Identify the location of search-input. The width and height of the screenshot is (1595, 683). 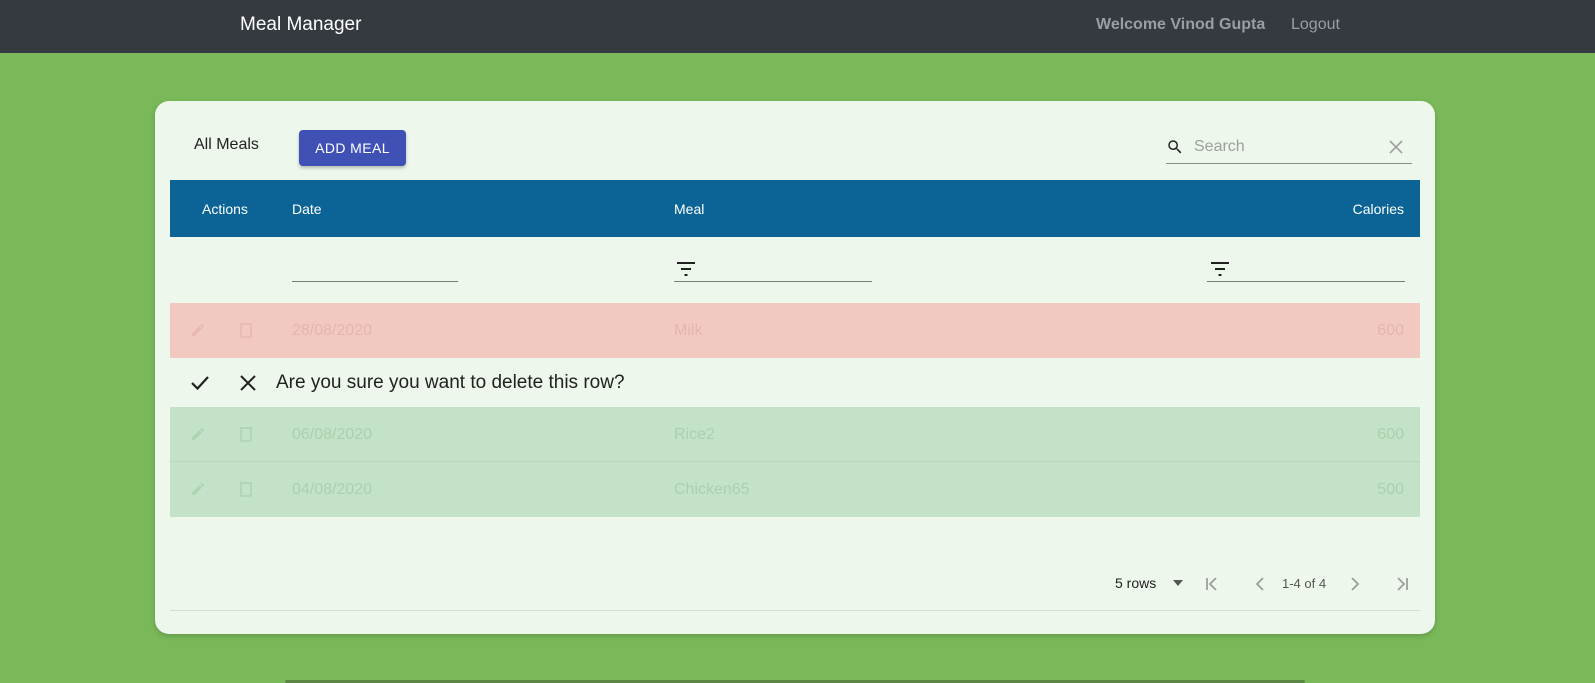
(1284, 147).